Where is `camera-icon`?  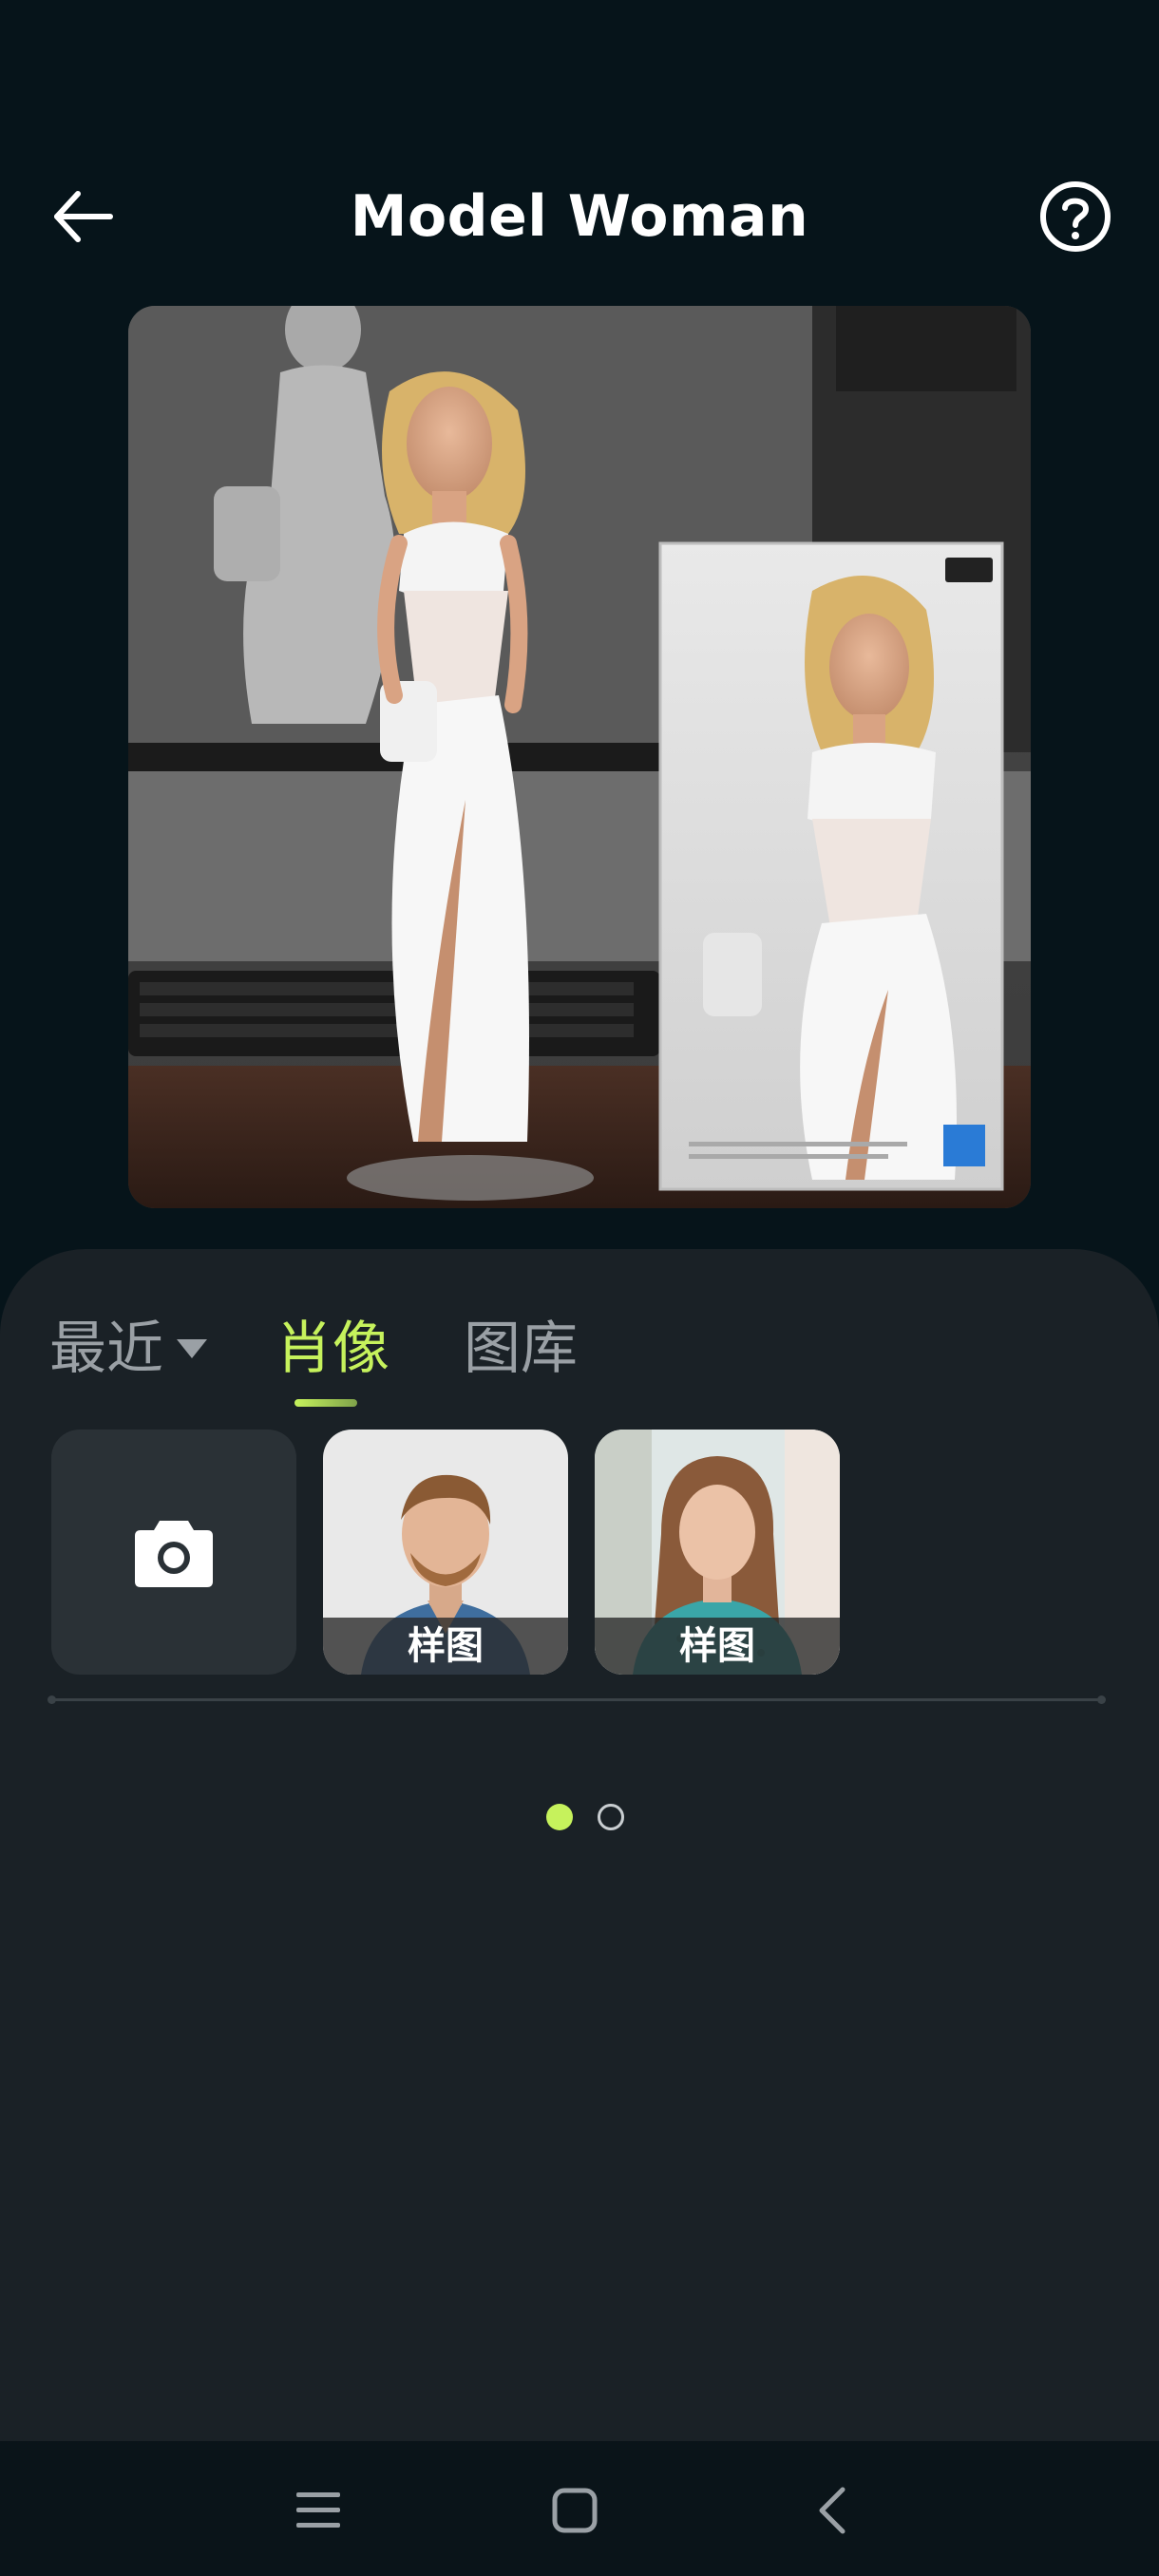 camera-icon is located at coordinates (174, 1554).